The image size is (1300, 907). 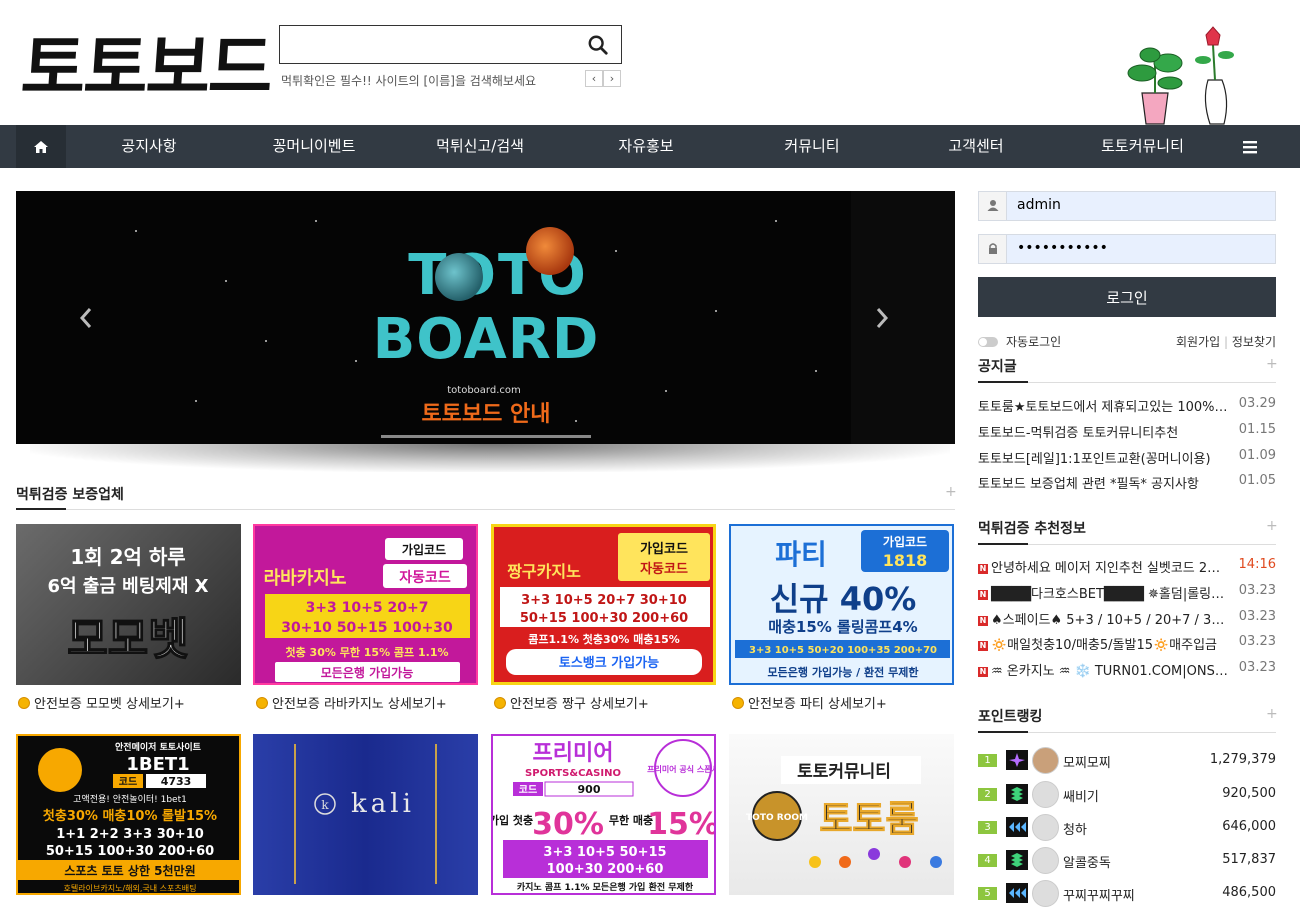 I want to click on svg-text: 프리미어, so click(x=573, y=753).